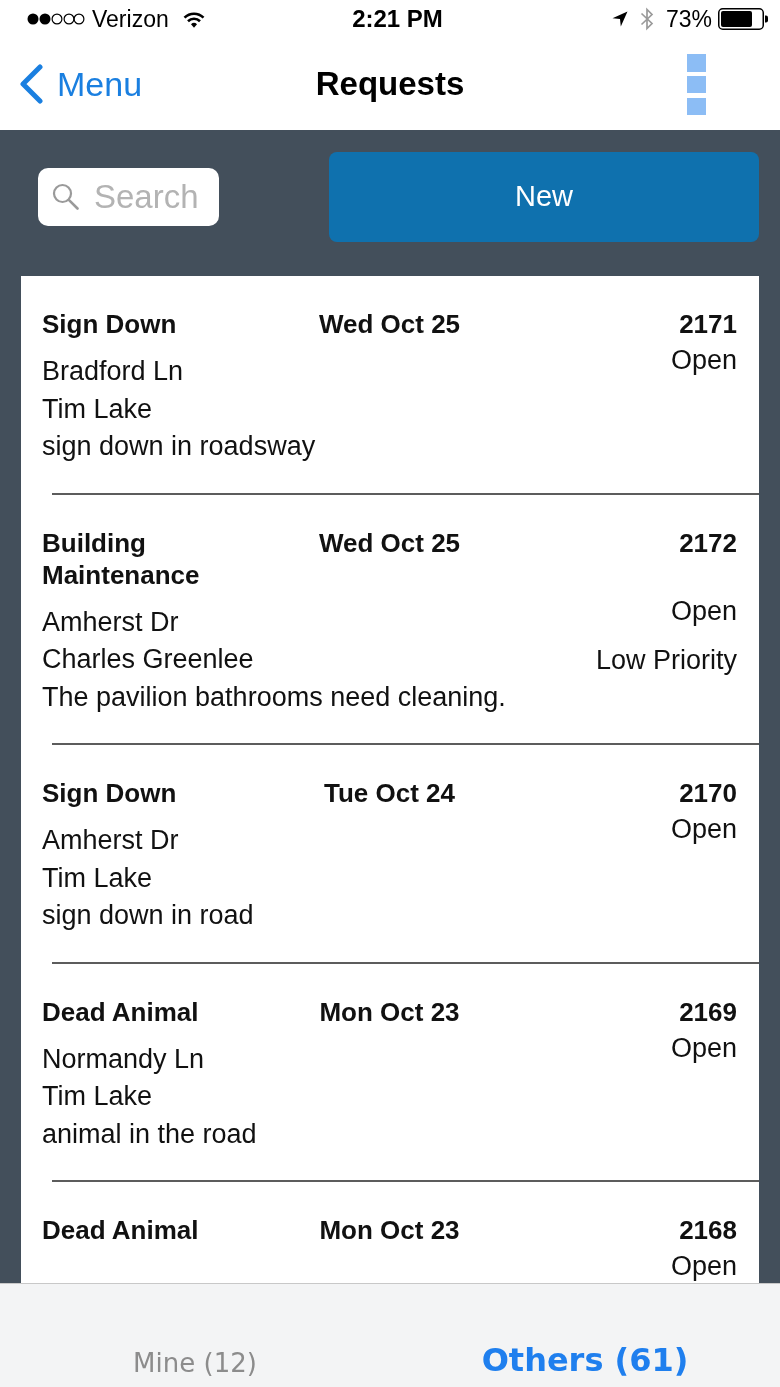  What do you see at coordinates (397, 19) in the screenshot?
I see `clock-time: 2:21 PM` at bounding box center [397, 19].